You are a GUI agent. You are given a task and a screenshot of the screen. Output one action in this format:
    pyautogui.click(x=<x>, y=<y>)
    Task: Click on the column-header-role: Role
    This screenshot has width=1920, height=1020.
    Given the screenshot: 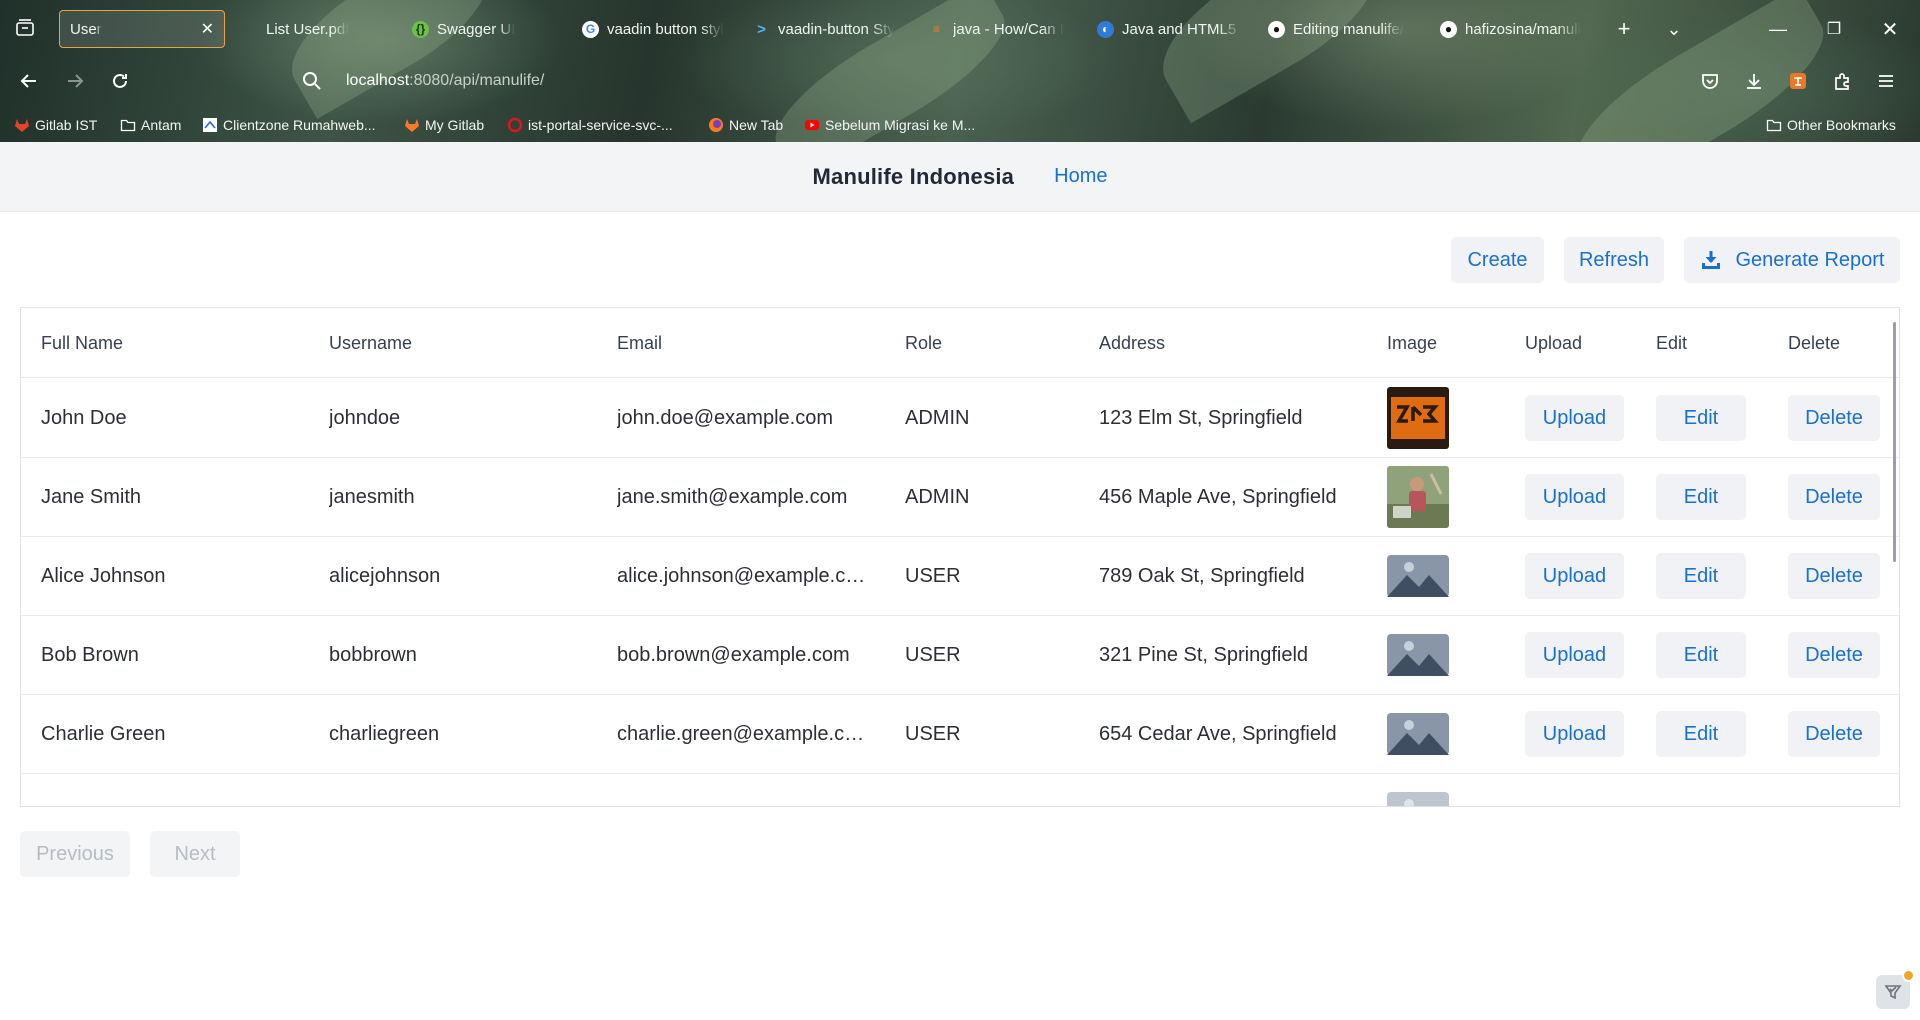 What is the action you would take?
    pyautogui.click(x=923, y=343)
    